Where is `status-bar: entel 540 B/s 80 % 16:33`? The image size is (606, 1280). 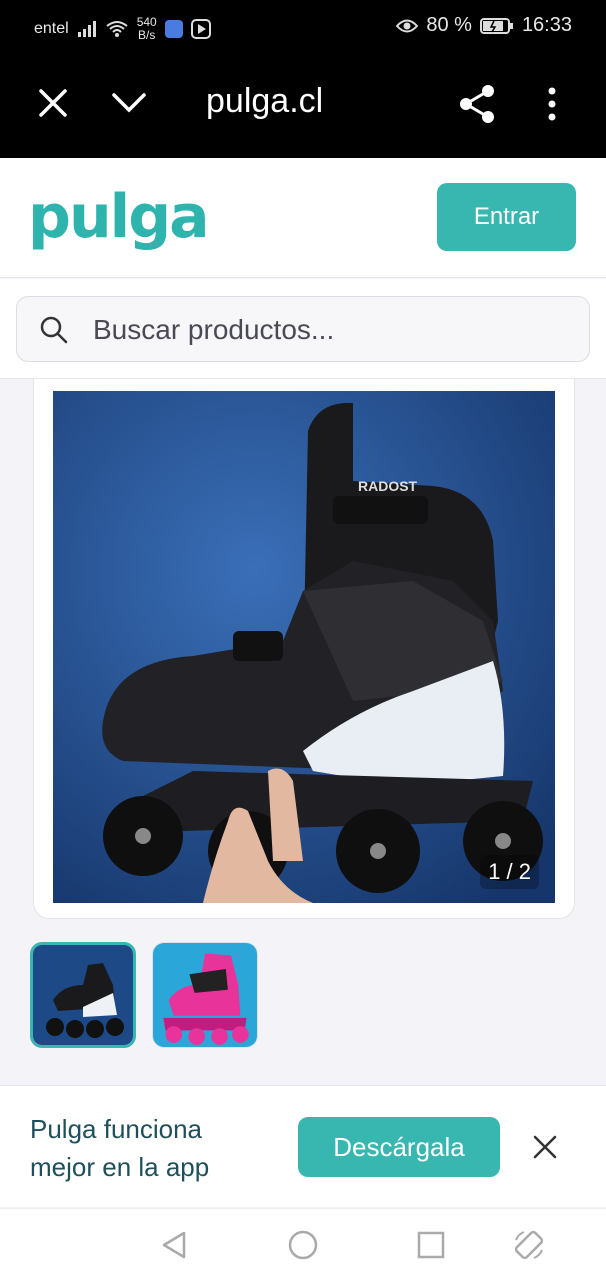 status-bar: entel 540 B/s 80 % 16:33 is located at coordinates (303, 26).